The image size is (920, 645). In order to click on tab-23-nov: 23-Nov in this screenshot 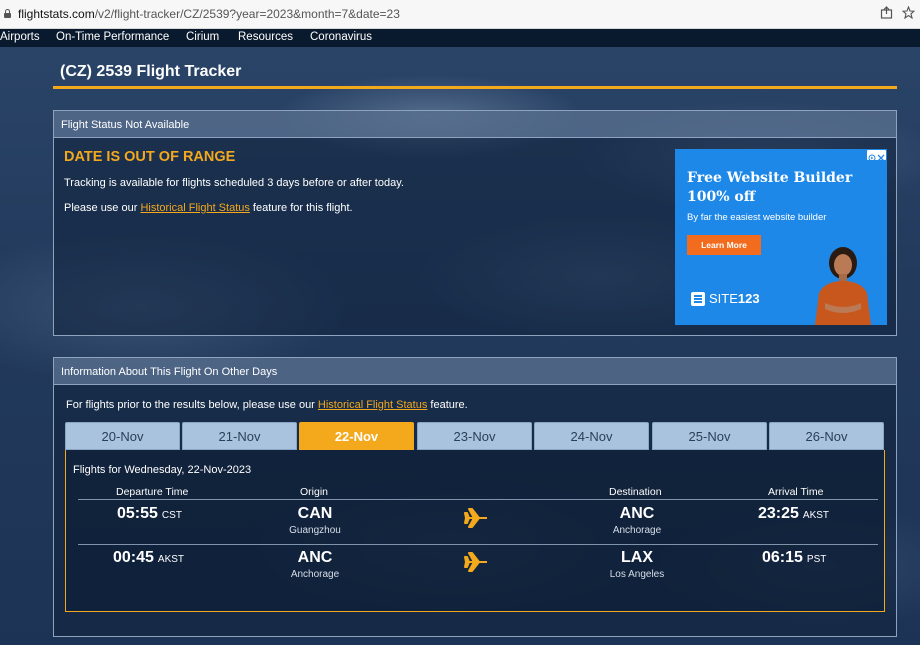, I will do `click(474, 436)`.